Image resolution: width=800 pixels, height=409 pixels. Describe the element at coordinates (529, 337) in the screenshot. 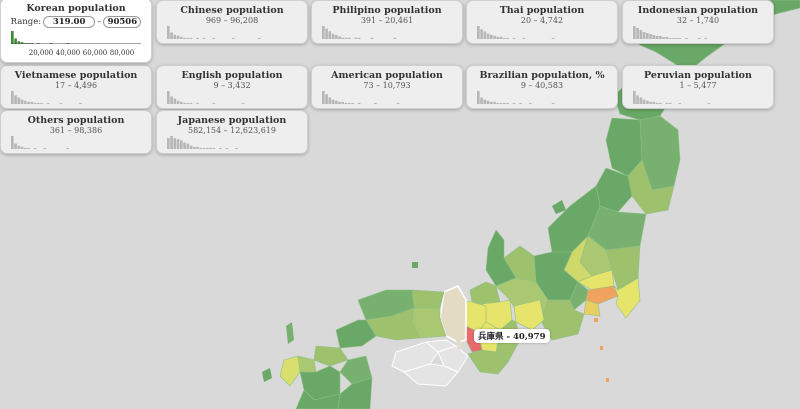

I see `tooltip-value: 40,979` at that location.